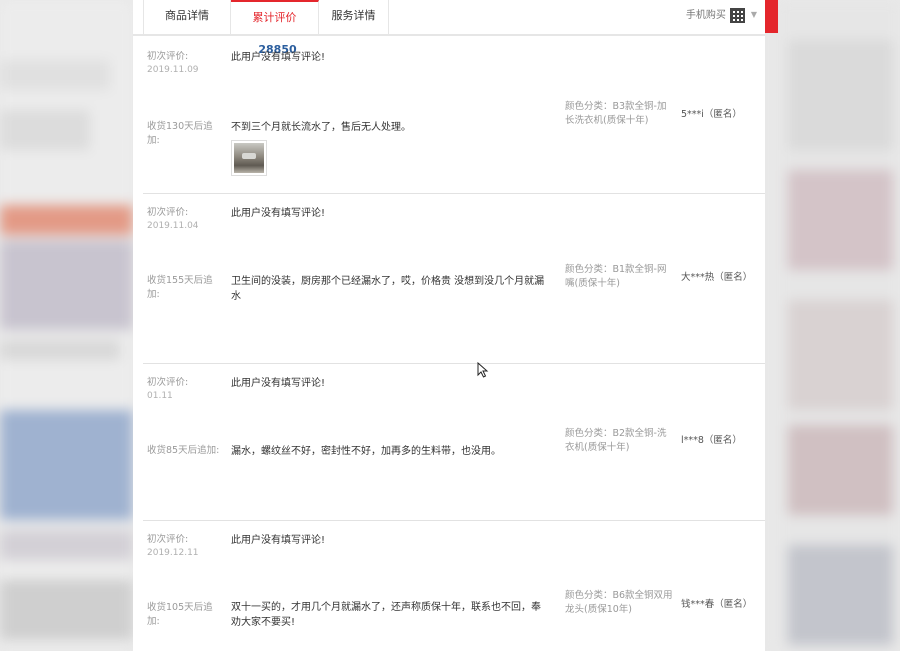 This screenshot has height=651, width=900. Describe the element at coordinates (321, 127) in the screenshot. I see `followup-review-text: 不到三个月就长流水了，售后无人处理。` at that location.